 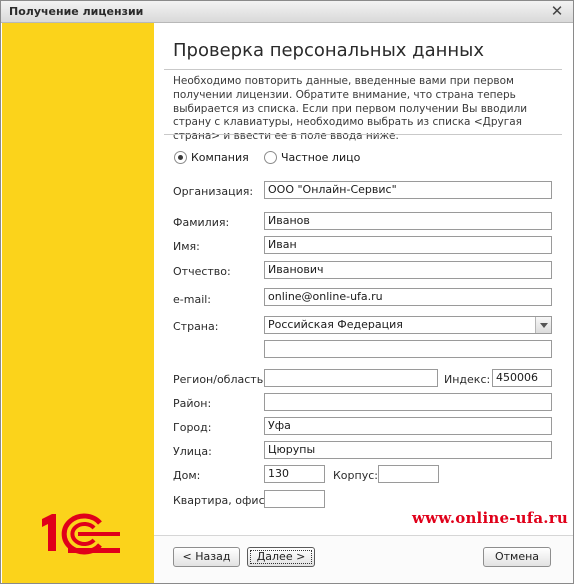 I want to click on page-title: Проверка персональных данных, so click(x=329, y=50).